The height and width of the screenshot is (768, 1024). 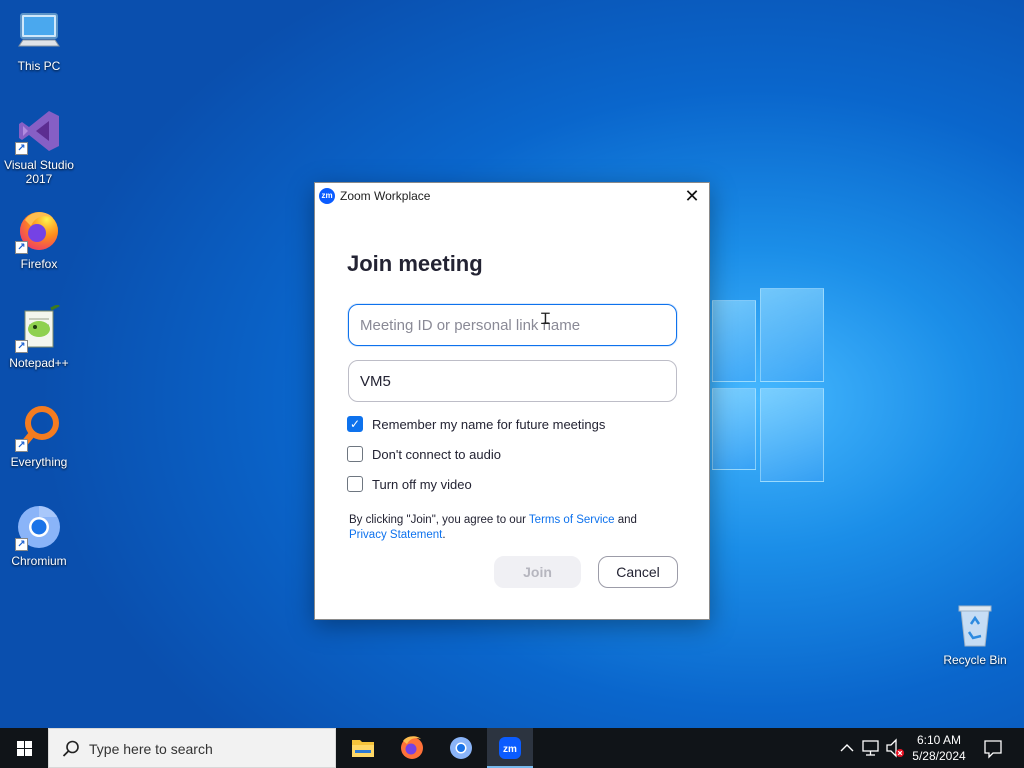 What do you see at coordinates (625, 520) in the screenshot?
I see `legal-middle: and` at bounding box center [625, 520].